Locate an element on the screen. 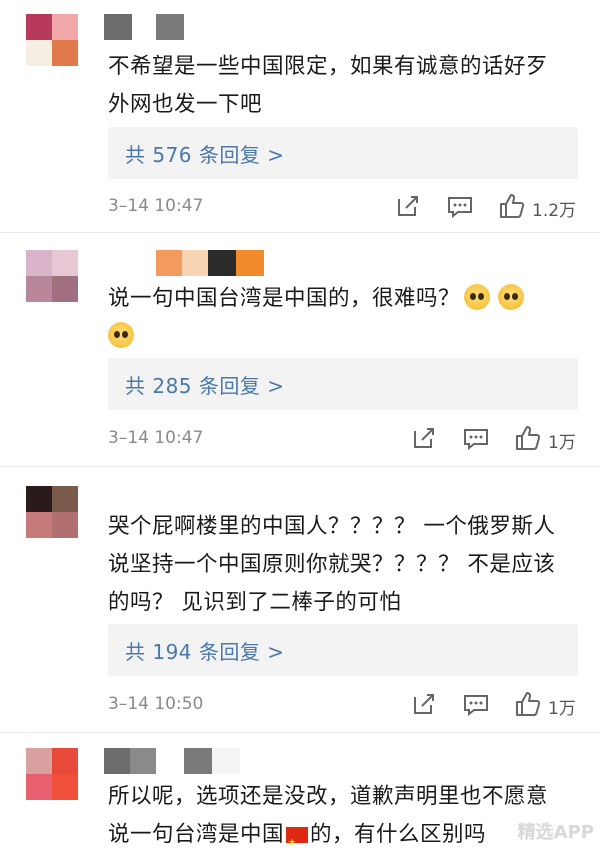  watermark: 精选APP is located at coordinates (555, 832).